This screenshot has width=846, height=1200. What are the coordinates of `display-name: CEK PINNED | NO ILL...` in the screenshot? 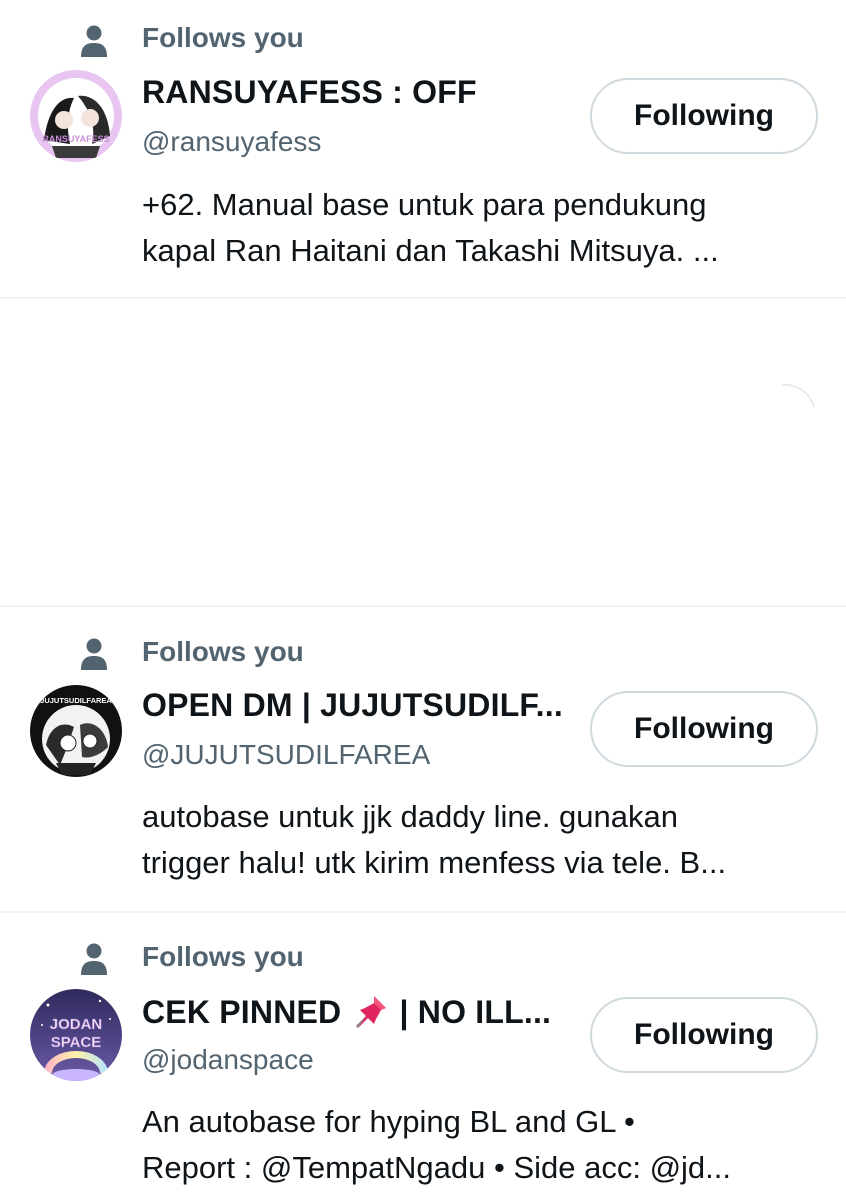 It's located at (346, 1012).